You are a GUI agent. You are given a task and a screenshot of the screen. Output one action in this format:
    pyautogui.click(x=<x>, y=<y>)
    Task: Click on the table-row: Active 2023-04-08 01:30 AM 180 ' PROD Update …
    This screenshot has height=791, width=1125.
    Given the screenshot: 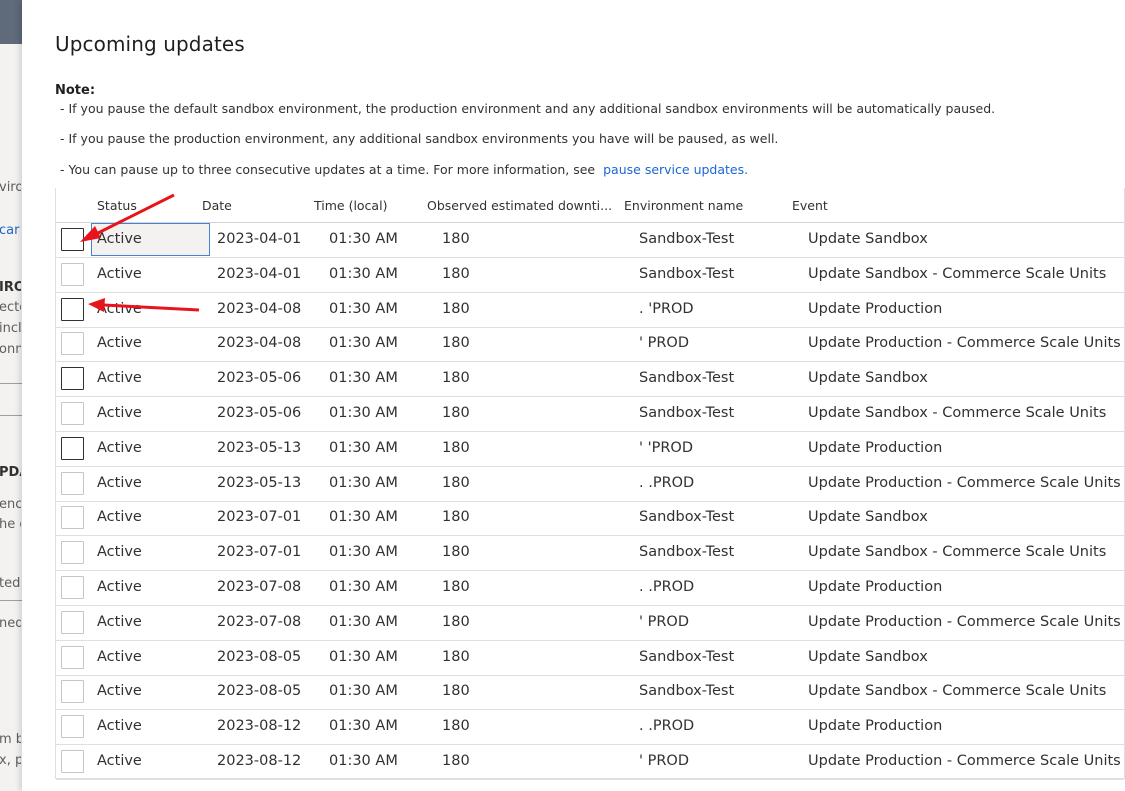 What is the action you would take?
    pyautogui.click(x=590, y=345)
    